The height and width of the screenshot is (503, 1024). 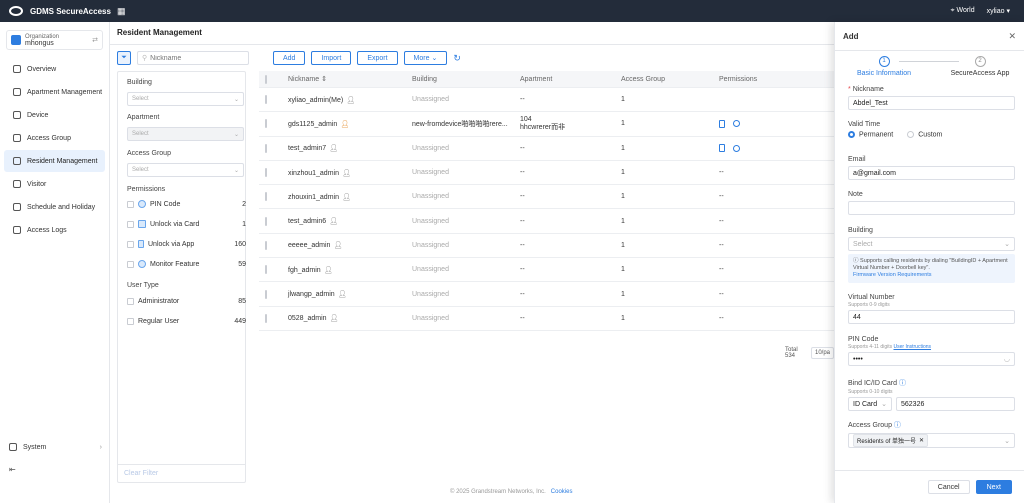 I want to click on filter-toggle-button: ⏷, so click(x=124, y=58).